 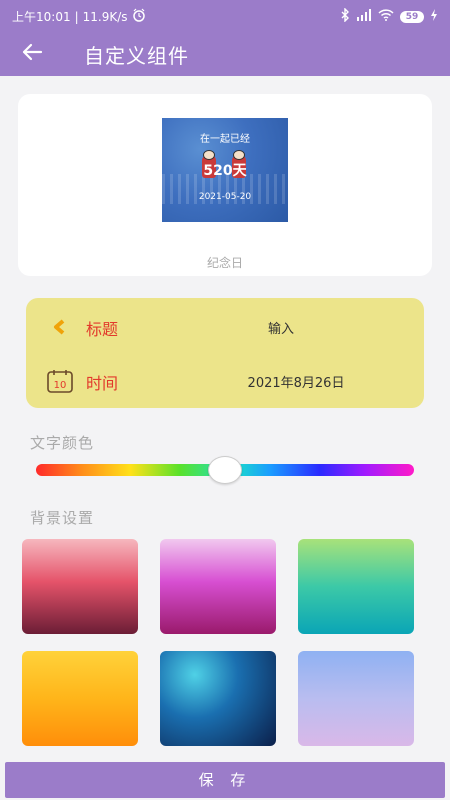 What do you see at coordinates (62, 443) in the screenshot?
I see `text-color-label: 文字颜色` at bounding box center [62, 443].